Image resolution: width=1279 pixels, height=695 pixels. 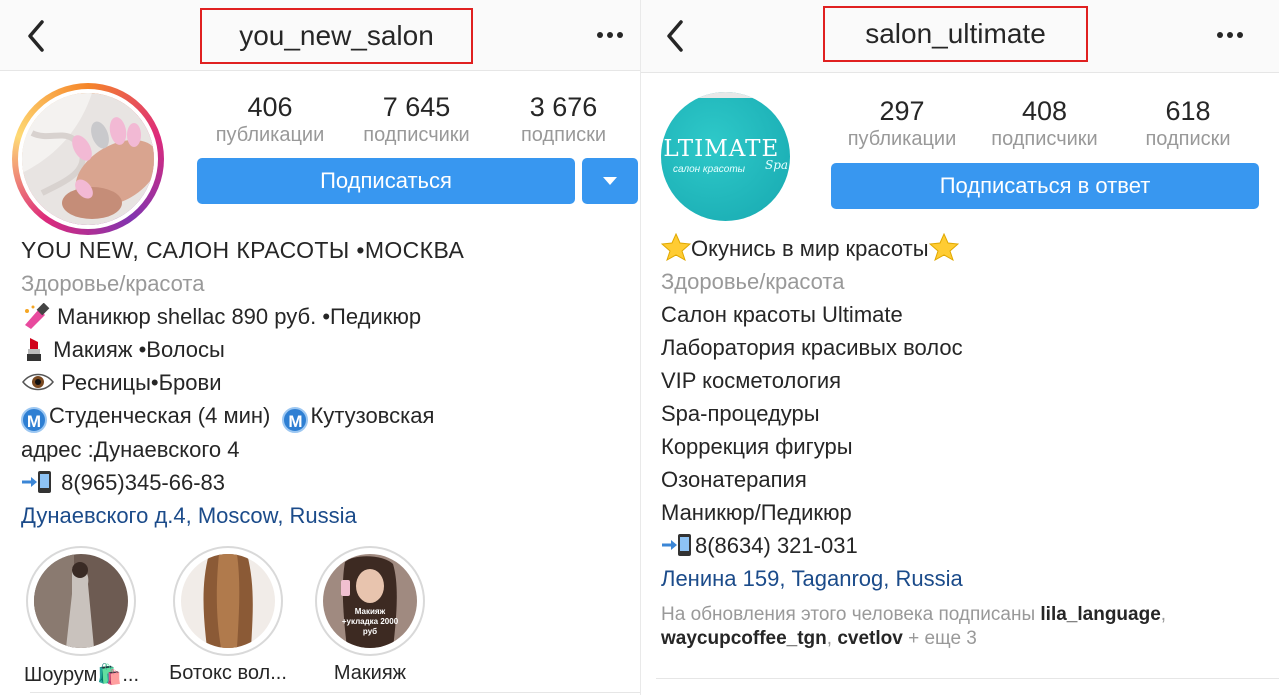 I want to click on highlight-label: Макияж, so click(x=370, y=673).